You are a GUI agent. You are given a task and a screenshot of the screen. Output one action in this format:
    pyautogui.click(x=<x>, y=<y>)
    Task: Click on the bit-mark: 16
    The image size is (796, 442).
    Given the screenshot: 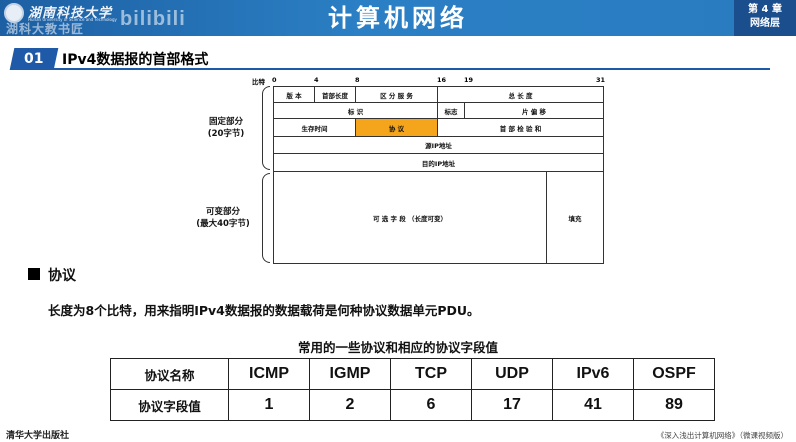 What is the action you would take?
    pyautogui.click(x=442, y=80)
    